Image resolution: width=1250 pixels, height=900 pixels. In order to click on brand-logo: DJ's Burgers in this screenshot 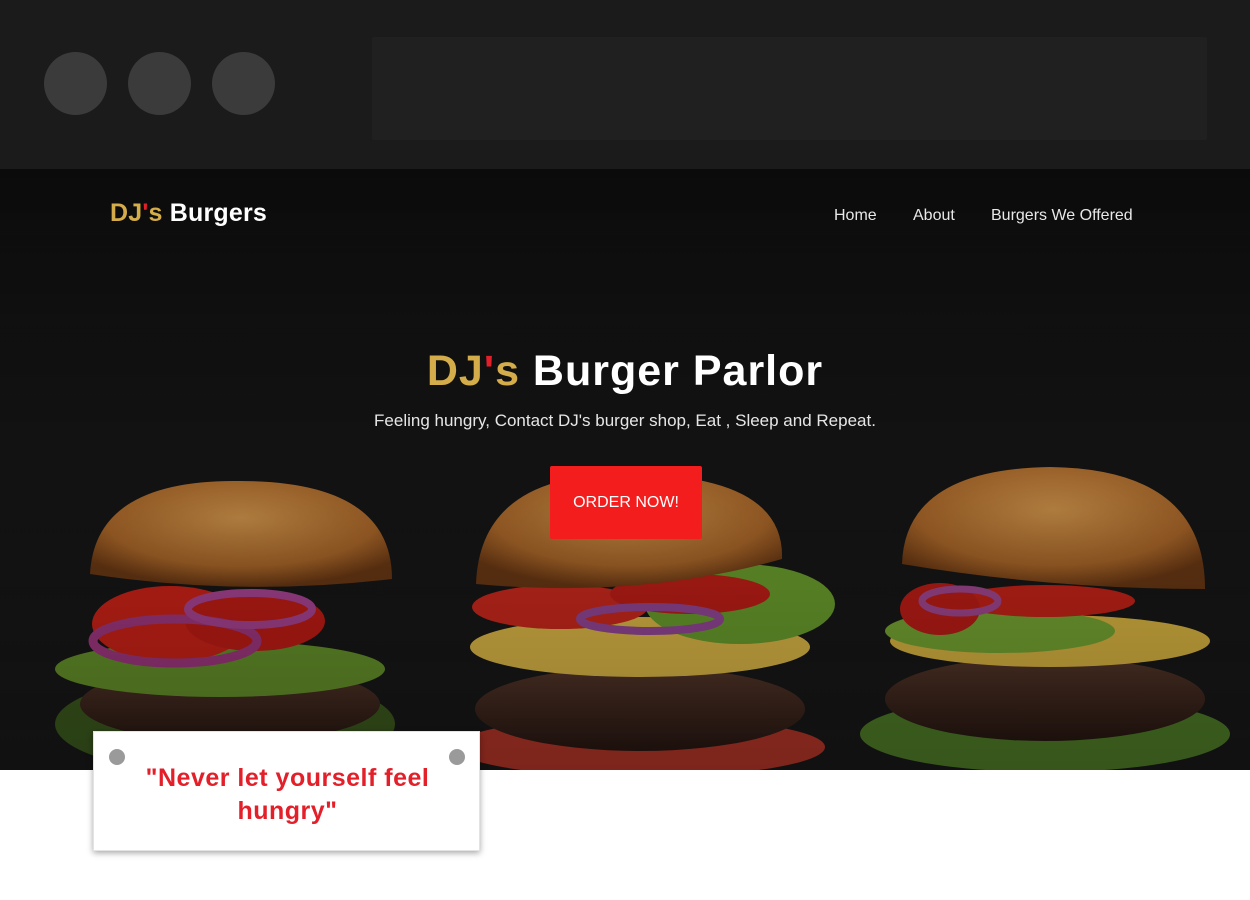, I will do `click(188, 213)`.